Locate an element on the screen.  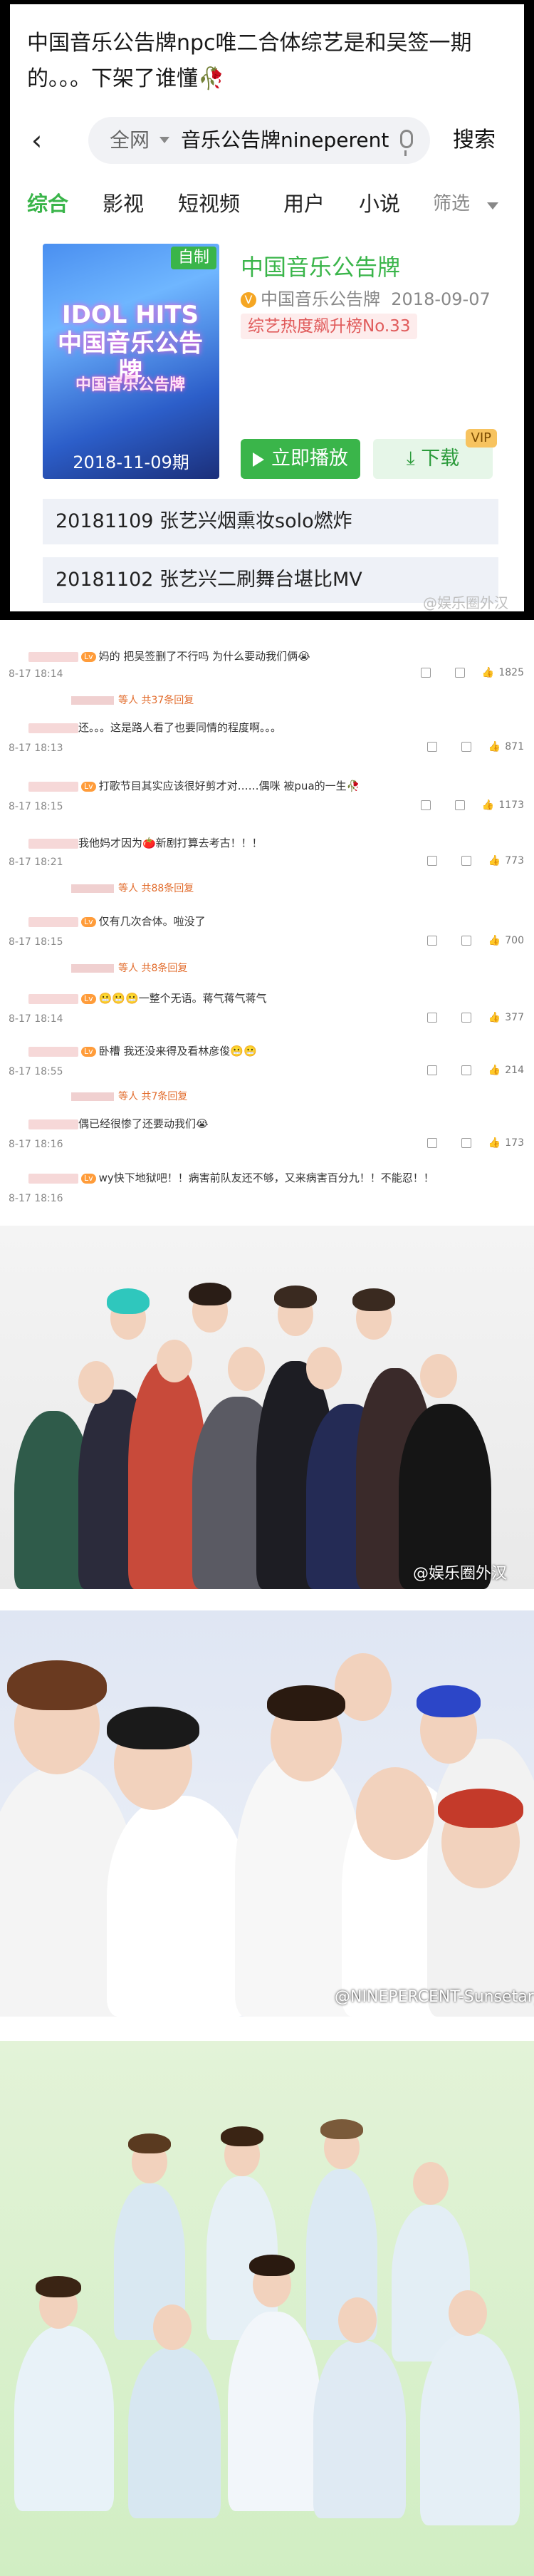
poster-subtitle: 中国音乐公告牌 is located at coordinates (130, 385).